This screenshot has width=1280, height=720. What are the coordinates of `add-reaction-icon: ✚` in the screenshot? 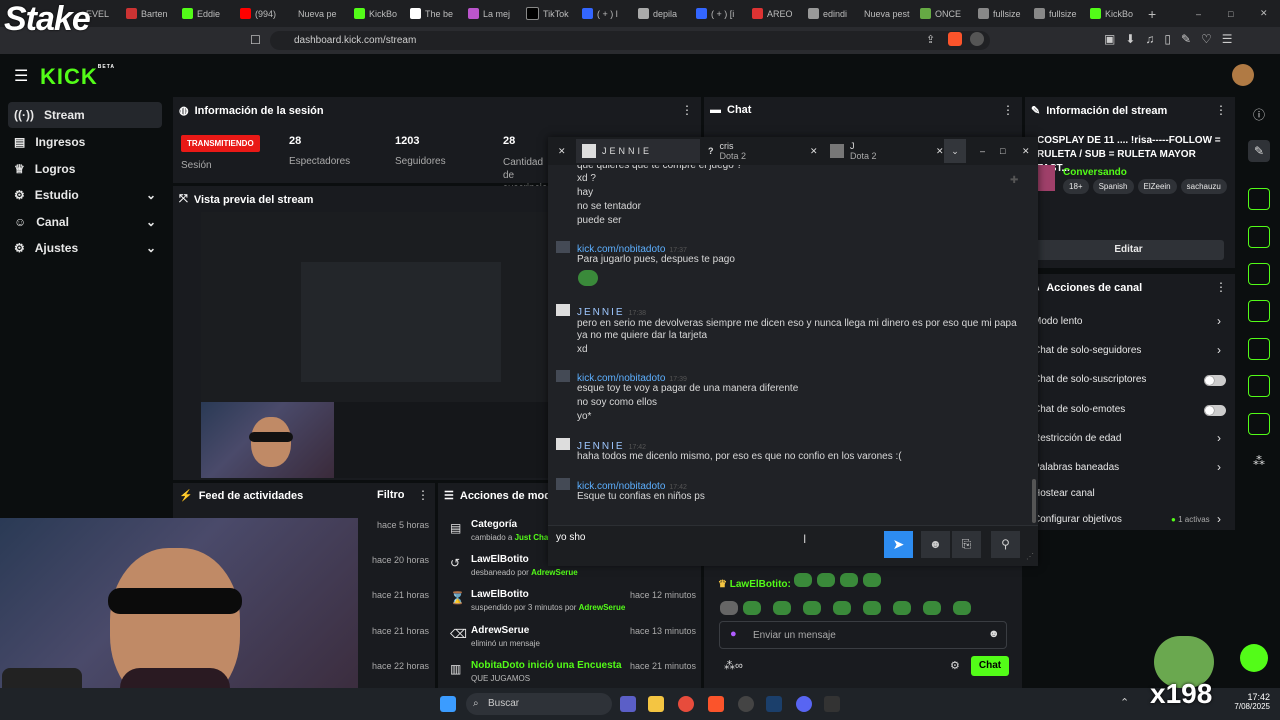 It's located at (1014, 180).